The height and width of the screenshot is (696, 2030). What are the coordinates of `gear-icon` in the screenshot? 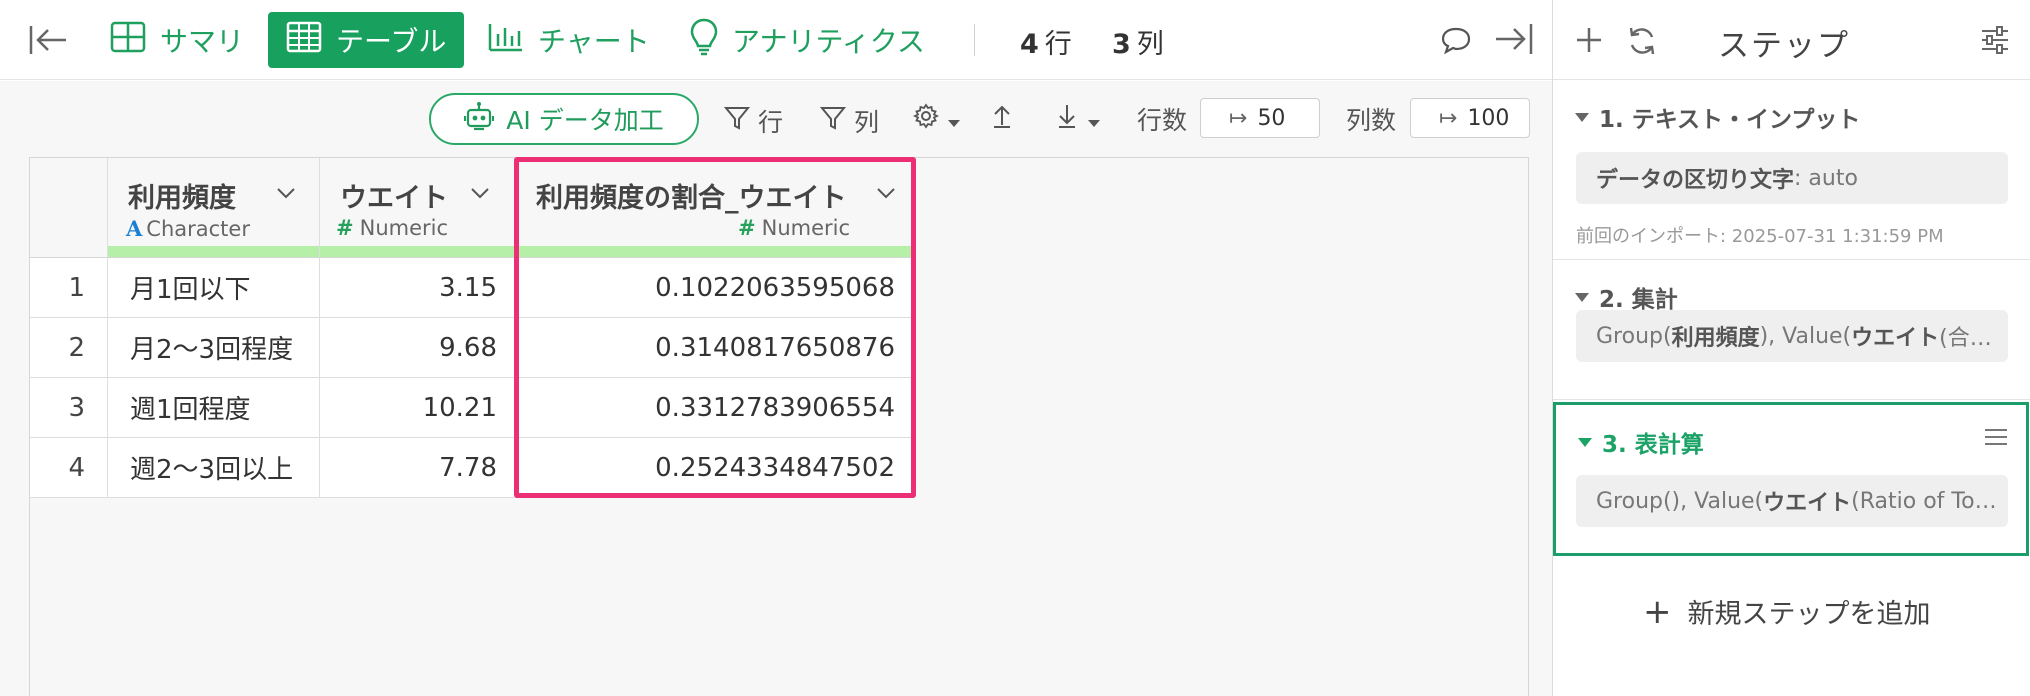 It's located at (926, 119).